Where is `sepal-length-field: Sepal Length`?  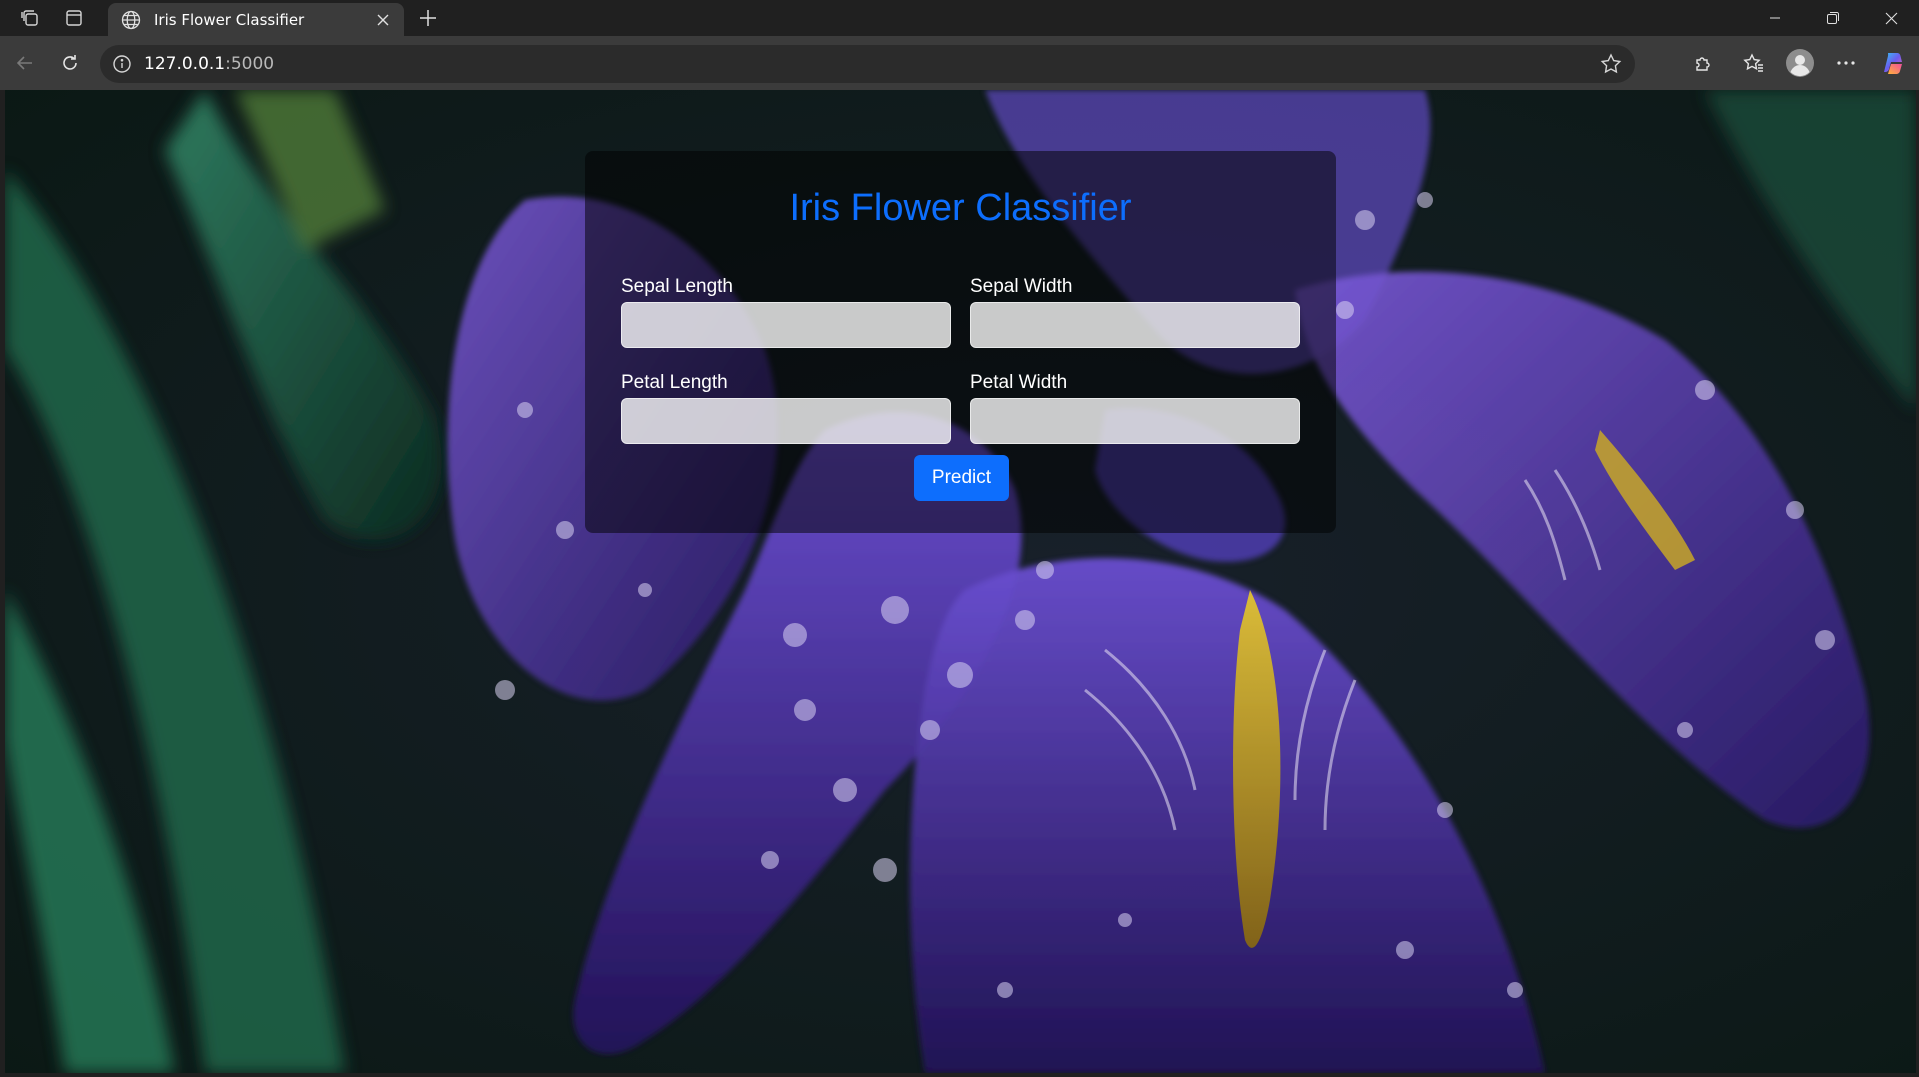 sepal-length-field: Sepal Length is located at coordinates (786, 310).